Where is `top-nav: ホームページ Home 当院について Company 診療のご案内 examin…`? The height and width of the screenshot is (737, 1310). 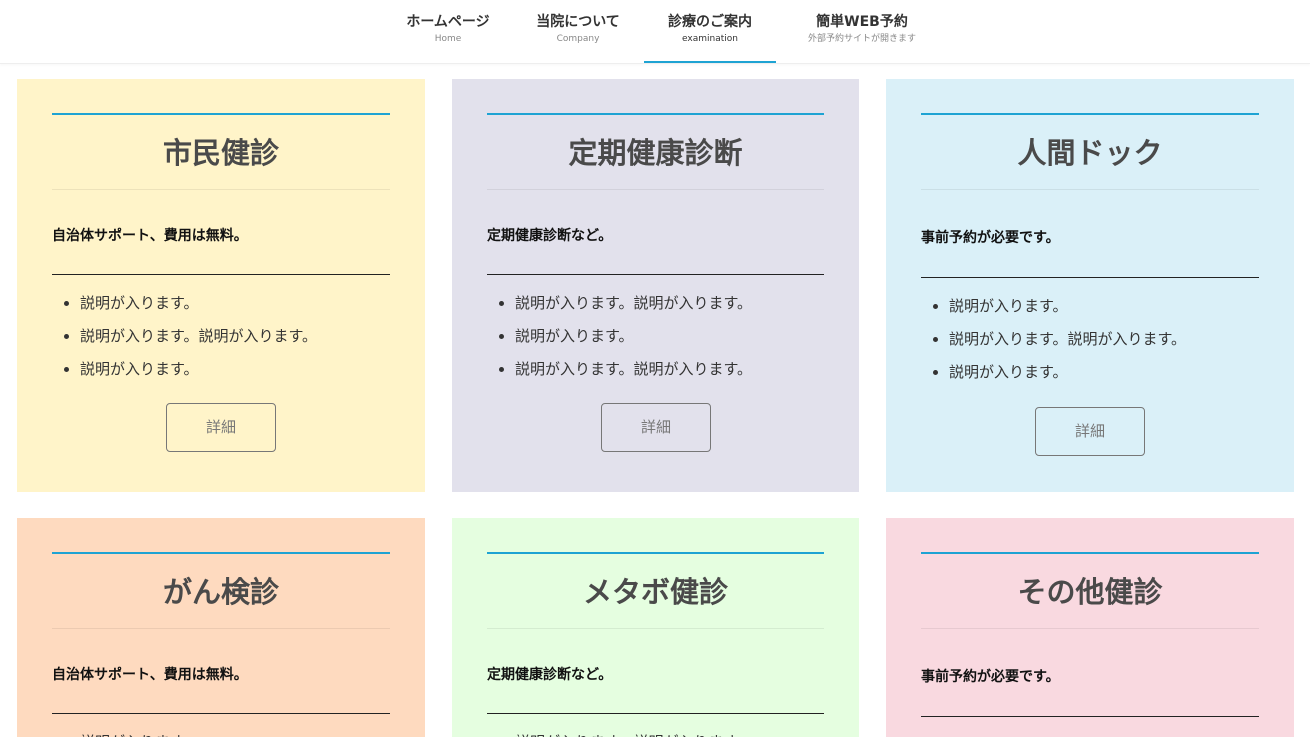 top-nav: ホームページ Home 当院について Company 診療のご案内 examin… is located at coordinates (655, 32).